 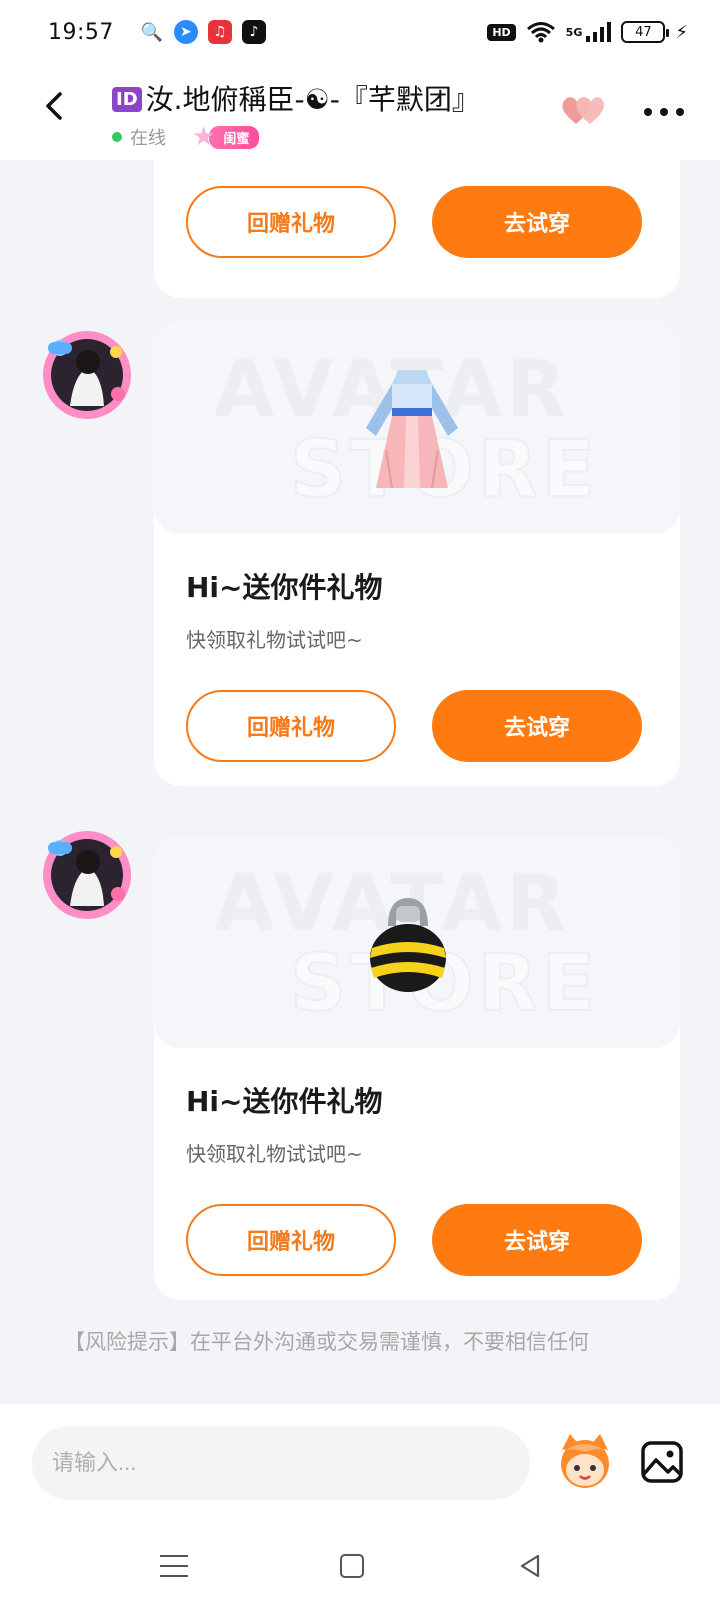 I want to click on triangle-back-icon, so click(x=530, y=1566).